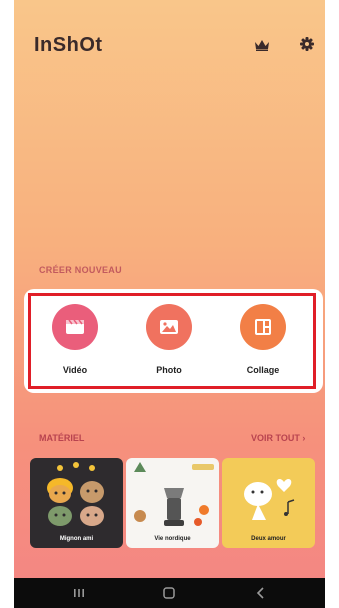 The height and width of the screenshot is (608, 339). I want to click on create-collage-button: Collage, so click(263, 339).